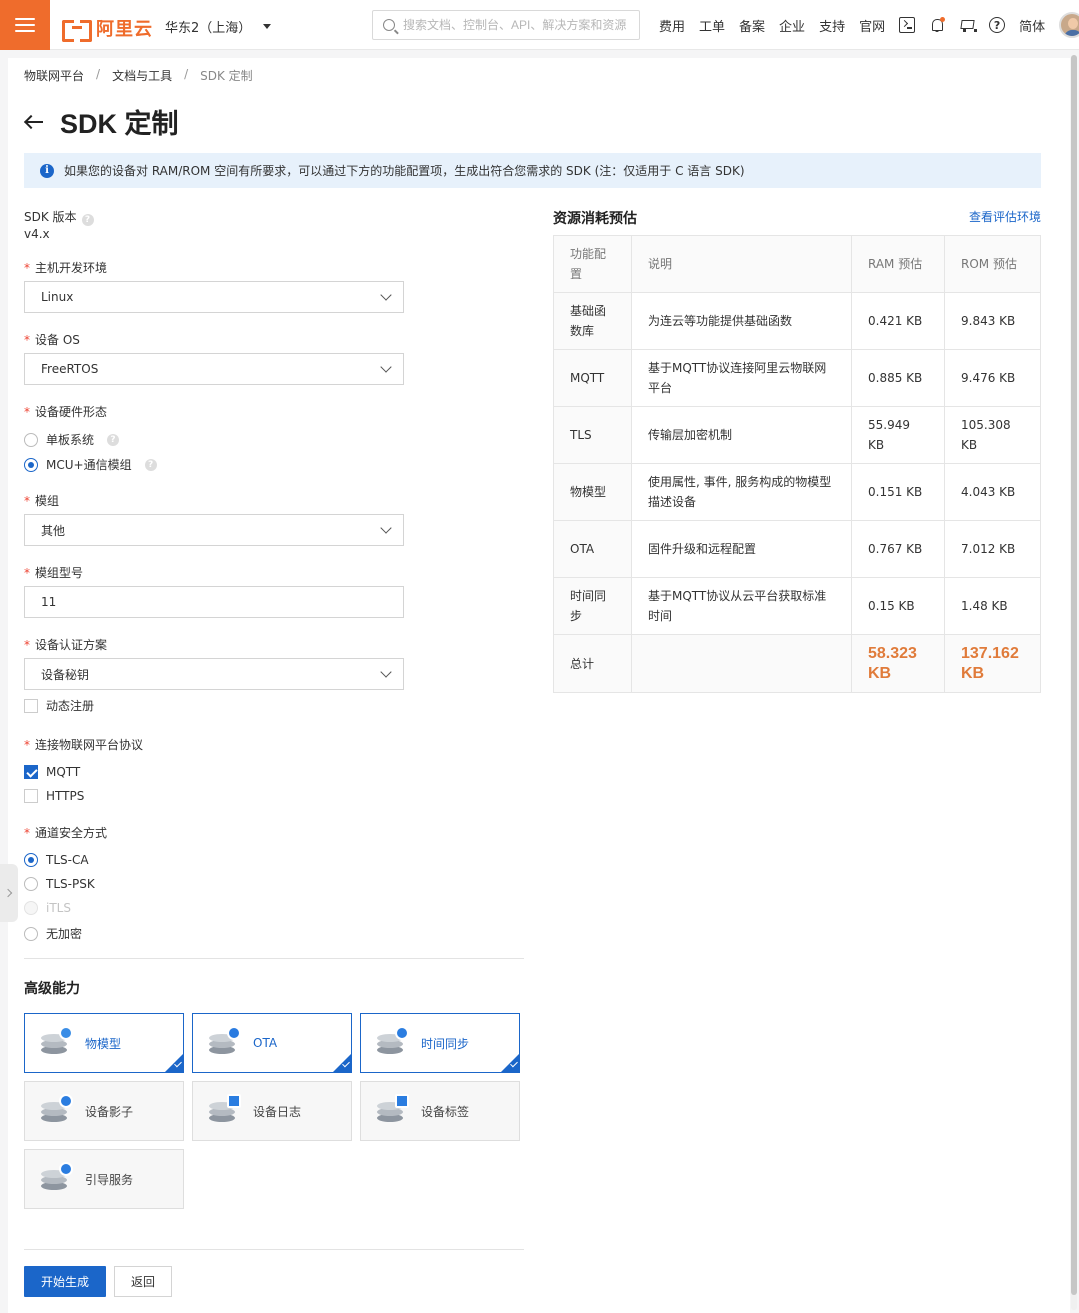 The height and width of the screenshot is (1313, 1079). Describe the element at coordinates (54, 796) in the screenshot. I see `protocol-https-checkbox: HTTPS` at that location.